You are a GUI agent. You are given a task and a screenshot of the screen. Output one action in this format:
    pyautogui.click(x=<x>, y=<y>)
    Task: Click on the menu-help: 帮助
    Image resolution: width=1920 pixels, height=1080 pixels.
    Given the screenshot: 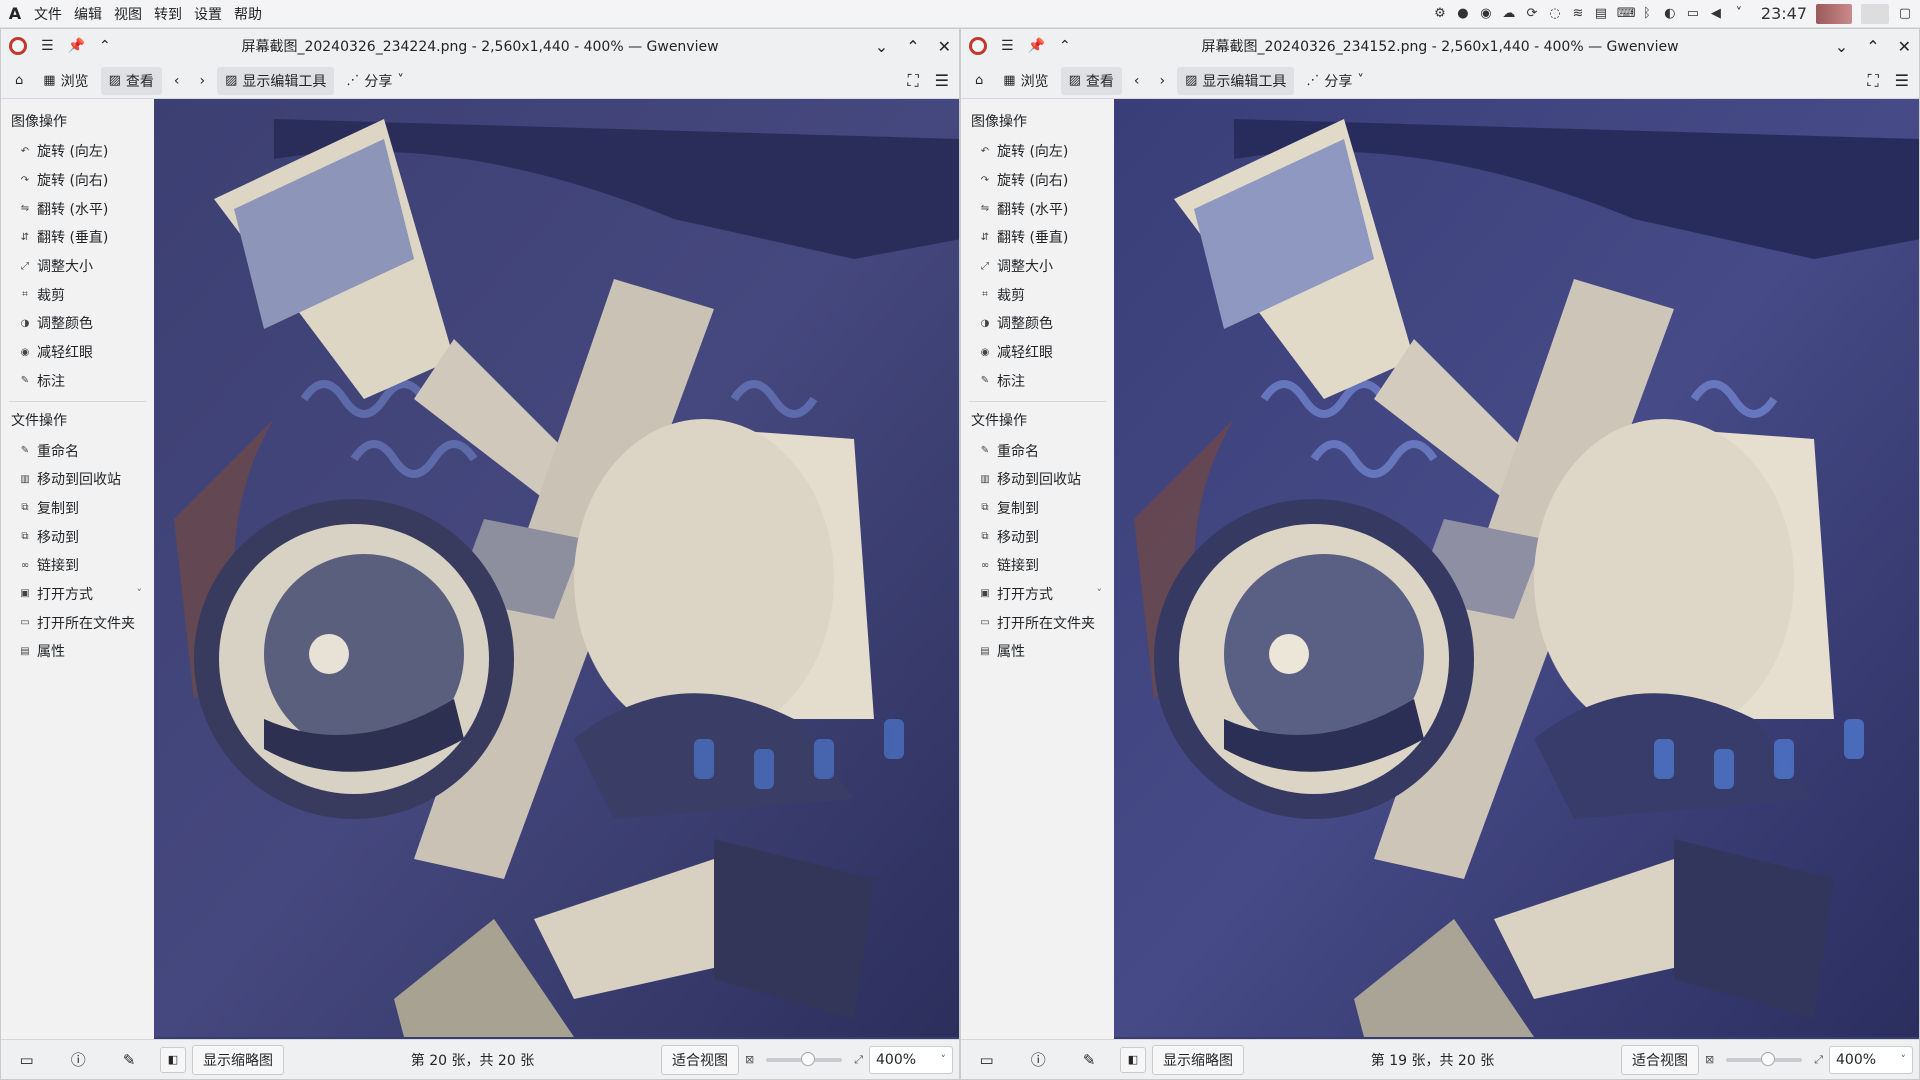 What is the action you would take?
    pyautogui.click(x=248, y=14)
    